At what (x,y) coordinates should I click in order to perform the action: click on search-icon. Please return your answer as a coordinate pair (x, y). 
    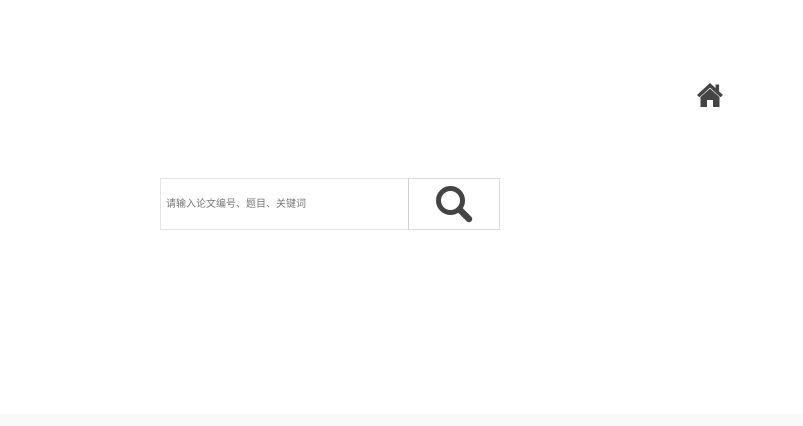
    Looking at the image, I should click on (454, 204).